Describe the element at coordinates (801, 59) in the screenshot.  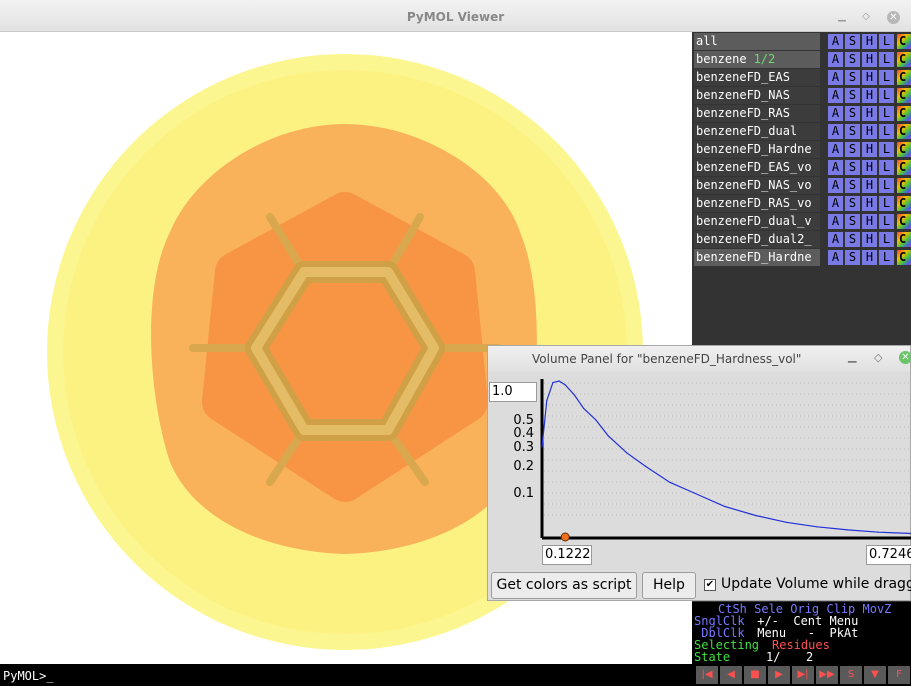
I see `object-row: benzene 1/2 A S H L C` at that location.